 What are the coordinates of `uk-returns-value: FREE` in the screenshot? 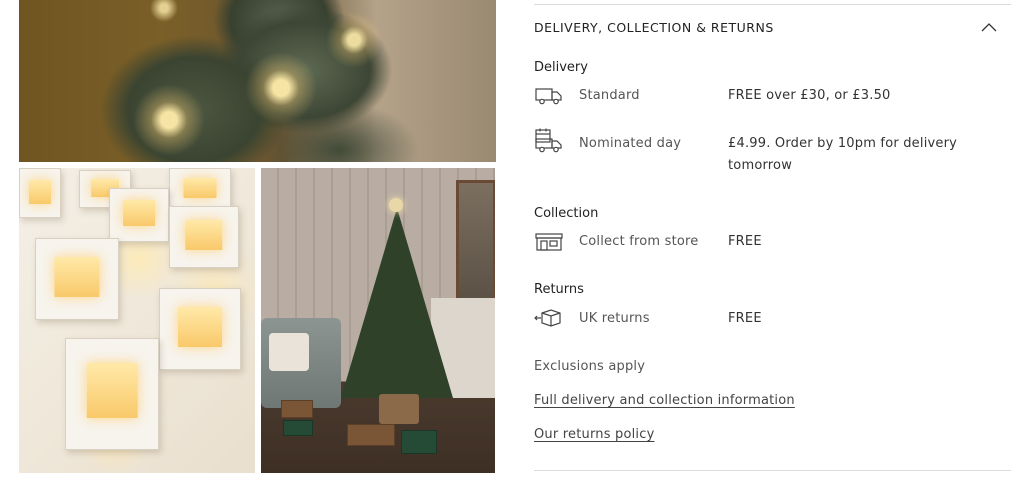 It's located at (745, 318).